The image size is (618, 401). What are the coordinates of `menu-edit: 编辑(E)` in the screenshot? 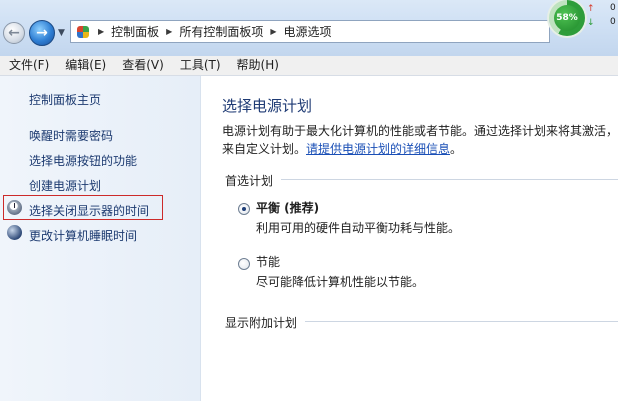 It's located at (84, 65).